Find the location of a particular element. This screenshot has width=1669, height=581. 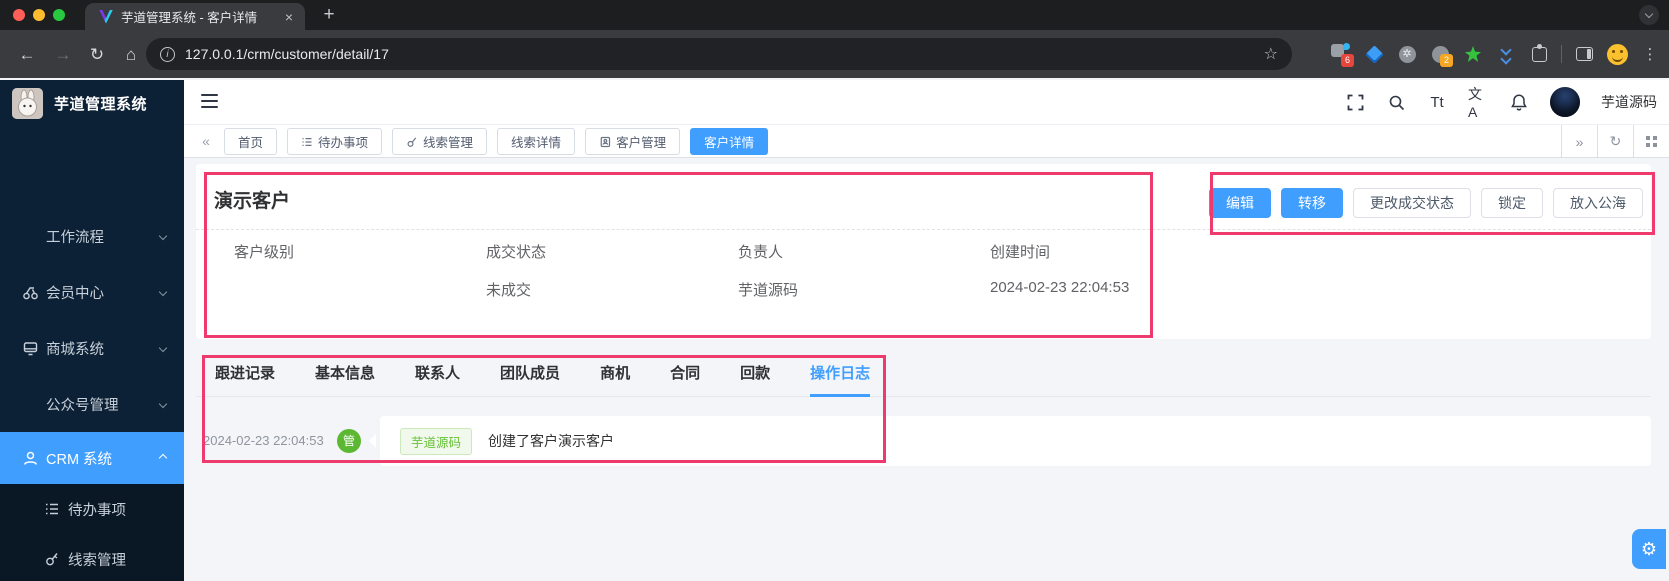

sidebar-item-official-account: 公众号管理 is located at coordinates (92, 404).